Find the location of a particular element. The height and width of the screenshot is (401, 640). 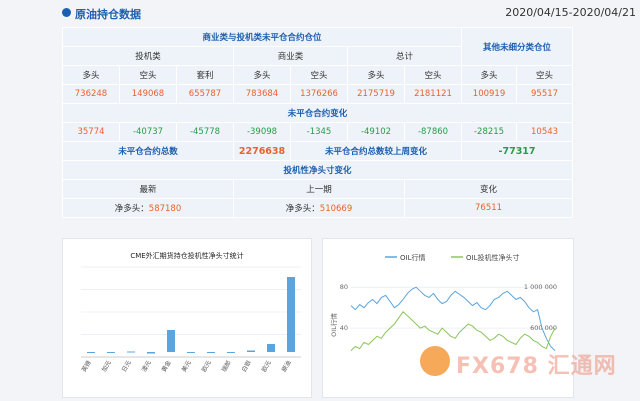

col-change: 变化 is located at coordinates (488, 189).